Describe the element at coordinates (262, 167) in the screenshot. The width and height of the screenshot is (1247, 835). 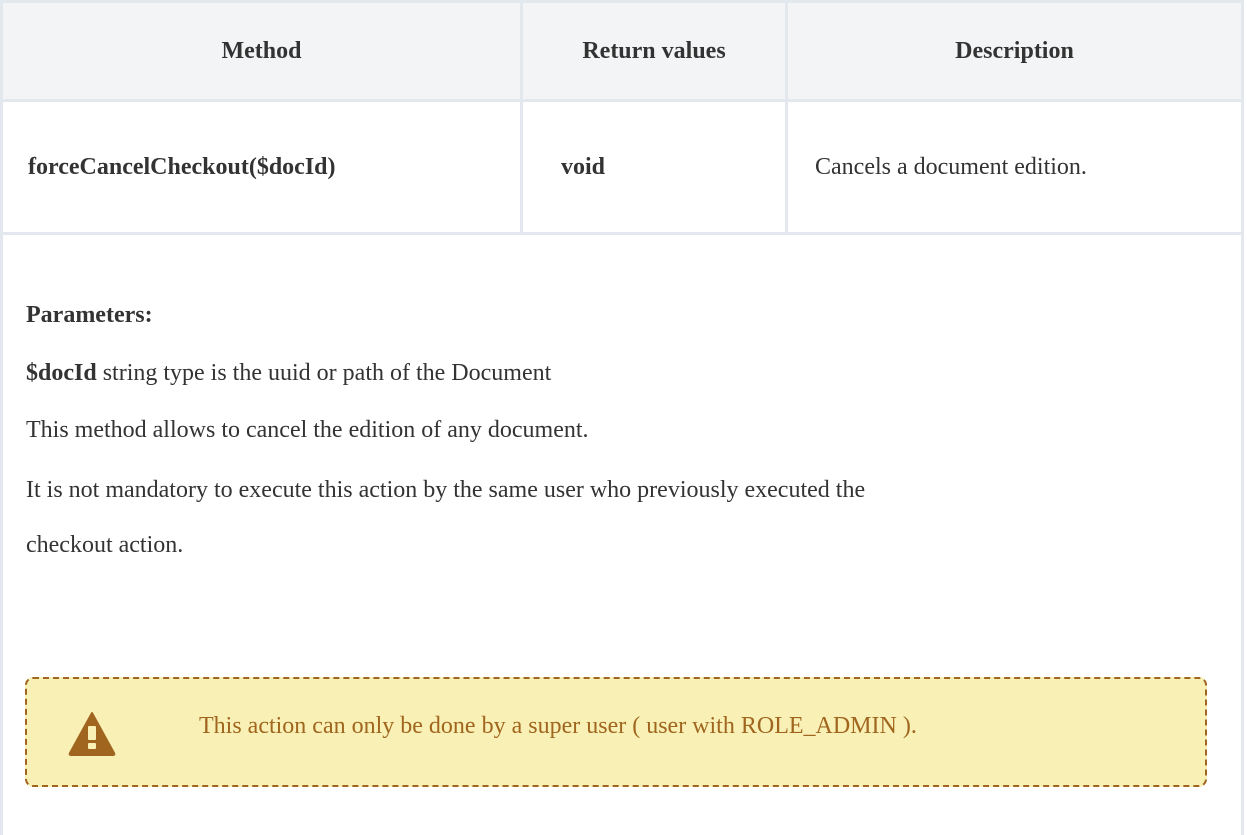
I see `method-signature: forceCancelCheckout($docId)` at that location.